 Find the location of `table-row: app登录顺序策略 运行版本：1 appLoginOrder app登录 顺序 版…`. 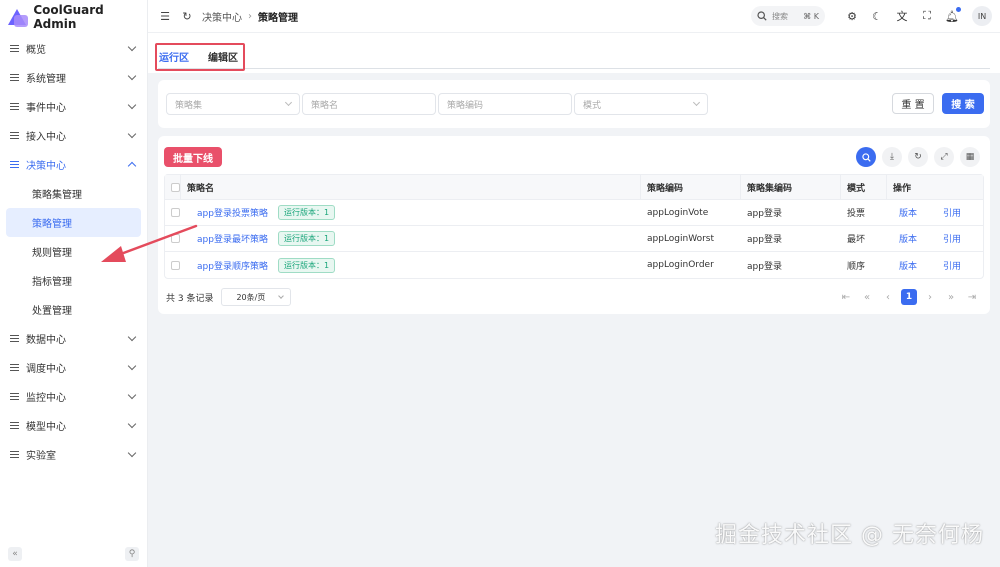

table-row: app登录顺序策略 运行版本：1 appLoginOrder app登录 顺序 版… is located at coordinates (574, 265).